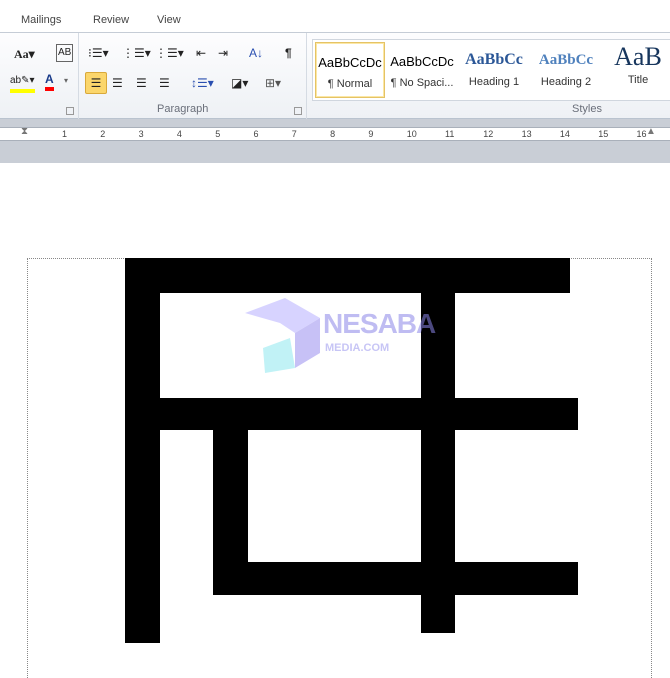 The height and width of the screenshot is (678, 670). Describe the element at coordinates (202, 83) in the screenshot. I see `line-spacing-icon: ↕☰▾` at that location.